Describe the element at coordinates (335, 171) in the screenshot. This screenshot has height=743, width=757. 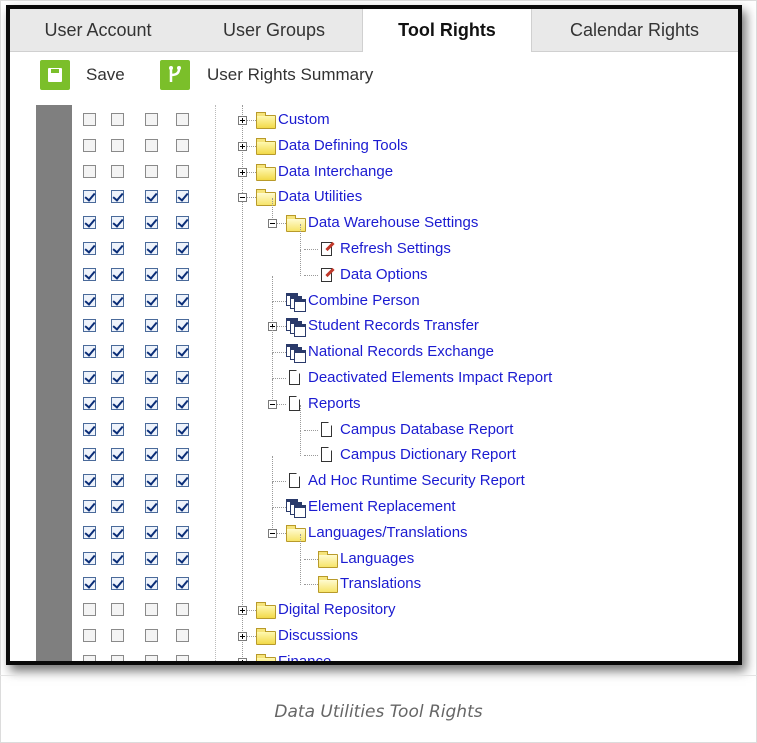
I see `tree-item-label: Data Interchange` at that location.